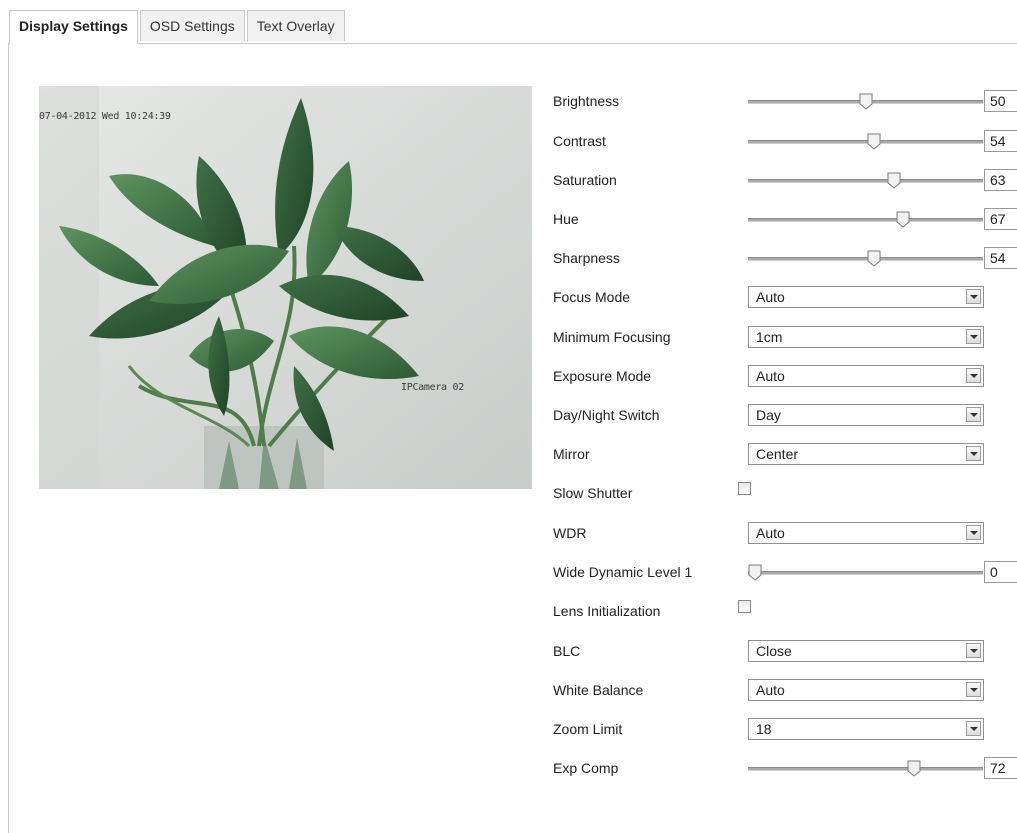 Image resolution: width=1017 pixels, height=833 pixels. Describe the element at coordinates (774, 651) in the screenshot. I see `blc-value: Close` at that location.